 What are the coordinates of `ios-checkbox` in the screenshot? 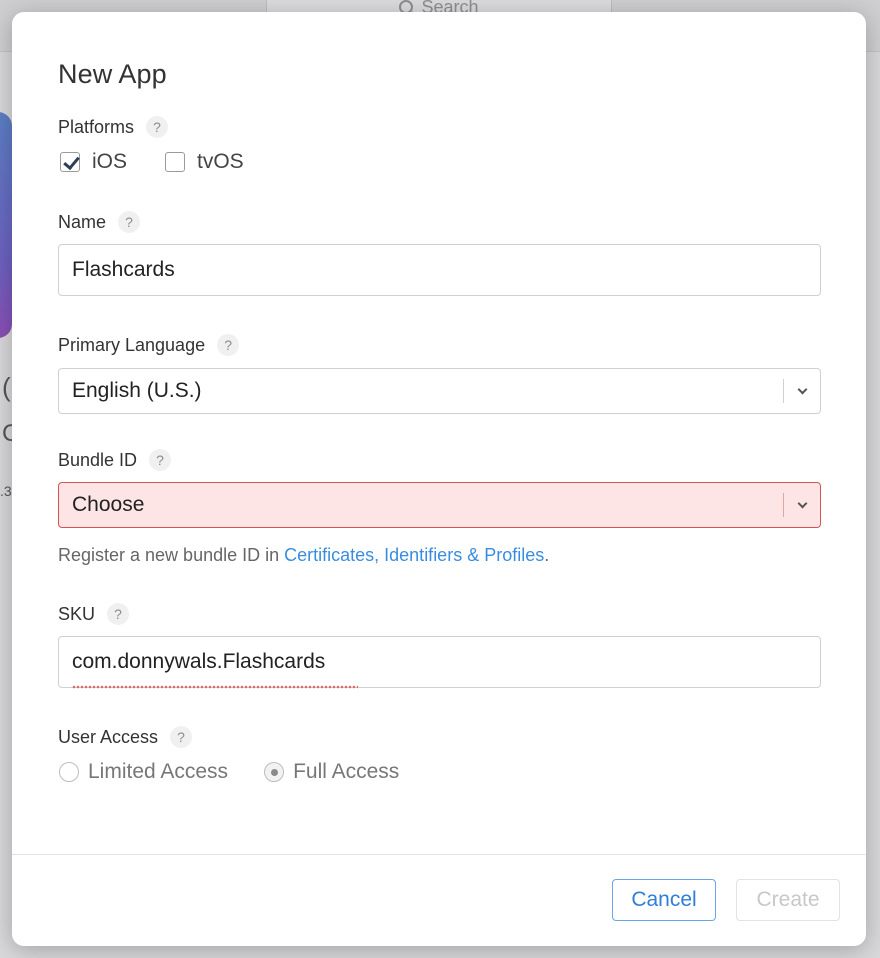 It's located at (70, 162).